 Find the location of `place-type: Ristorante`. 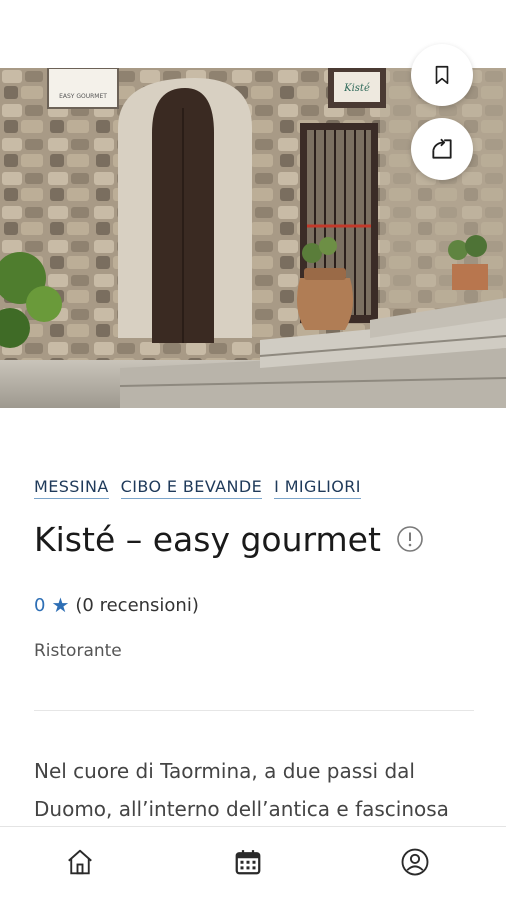

place-type: Ristorante is located at coordinates (78, 651).